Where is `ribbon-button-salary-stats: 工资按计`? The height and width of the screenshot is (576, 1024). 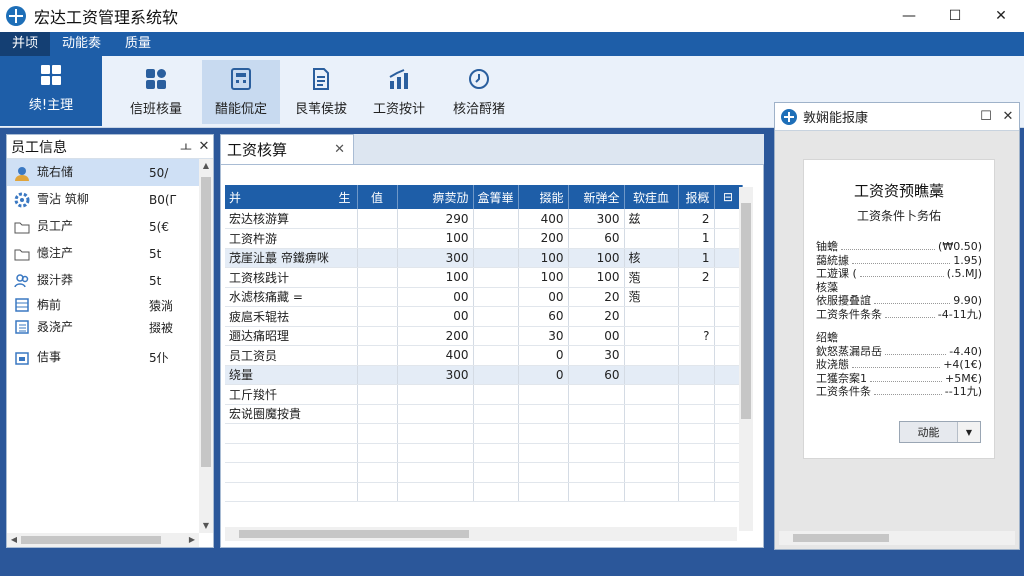
ribbon-button-salary-stats: 工资按计 is located at coordinates (399, 92).